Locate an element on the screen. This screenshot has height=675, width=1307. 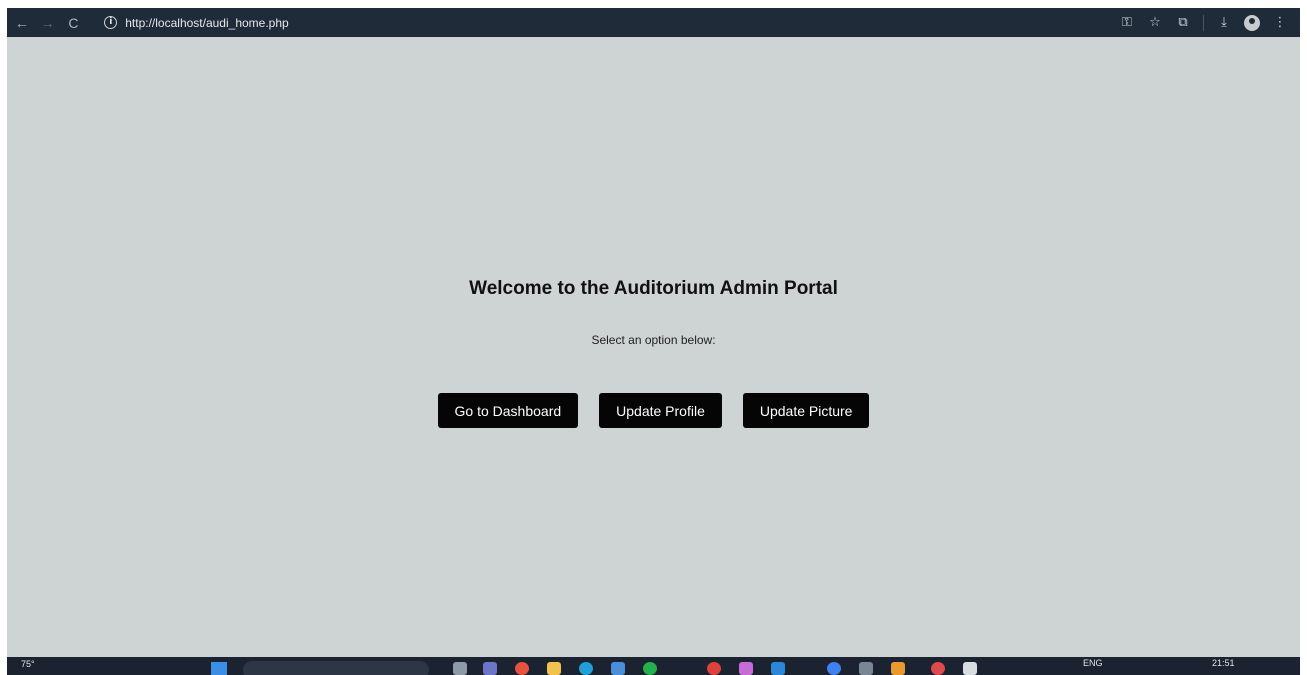
go-to-dashboard-button: Go to Dashboard is located at coordinates (508, 410).